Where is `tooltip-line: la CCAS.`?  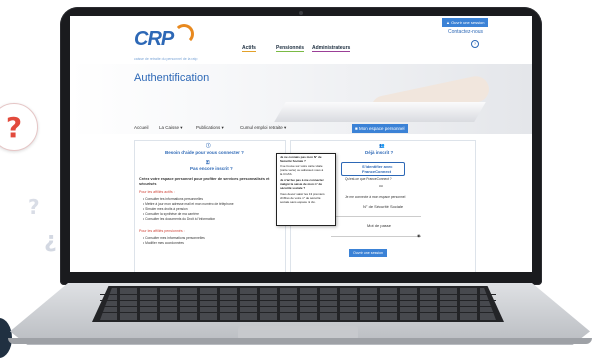 tooltip-line: la CCAS. is located at coordinates (286, 174).